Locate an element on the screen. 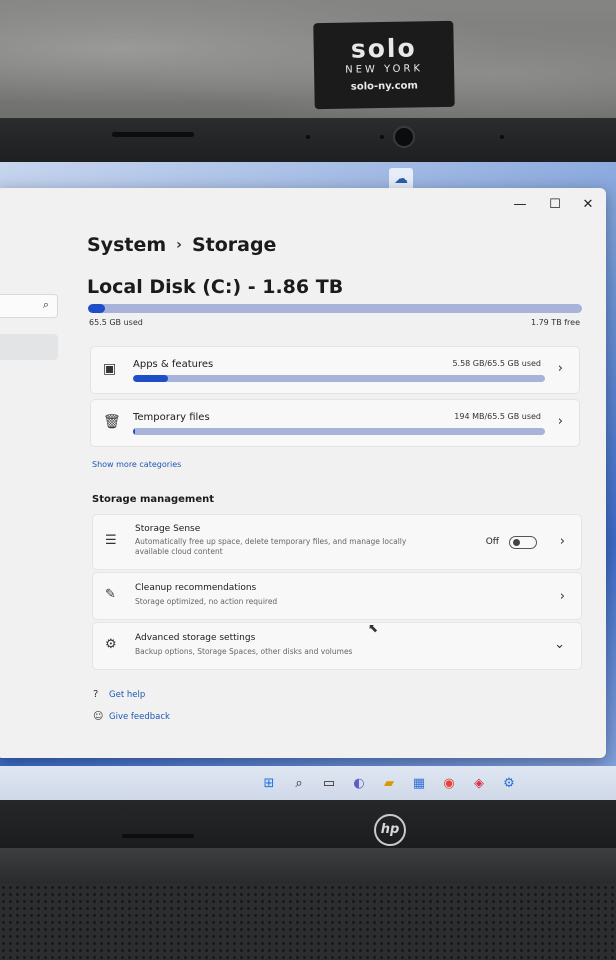  category-title: Temporary files is located at coordinates (171, 417).